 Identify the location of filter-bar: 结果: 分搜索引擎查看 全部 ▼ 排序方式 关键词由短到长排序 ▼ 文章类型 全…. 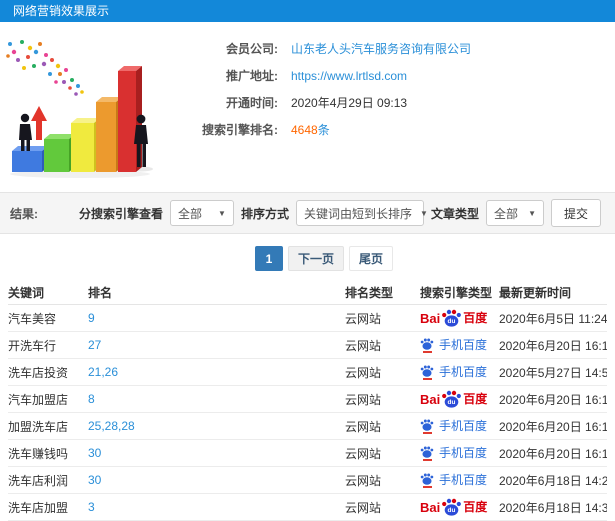
(307, 213).